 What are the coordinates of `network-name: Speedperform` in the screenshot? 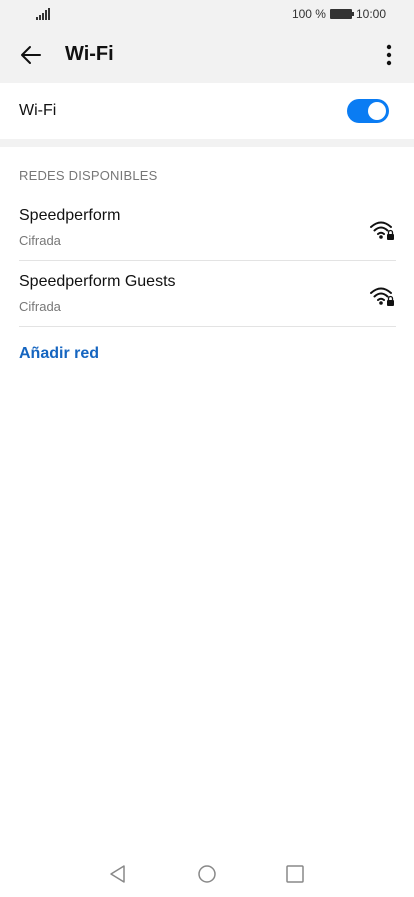 It's located at (70, 215).